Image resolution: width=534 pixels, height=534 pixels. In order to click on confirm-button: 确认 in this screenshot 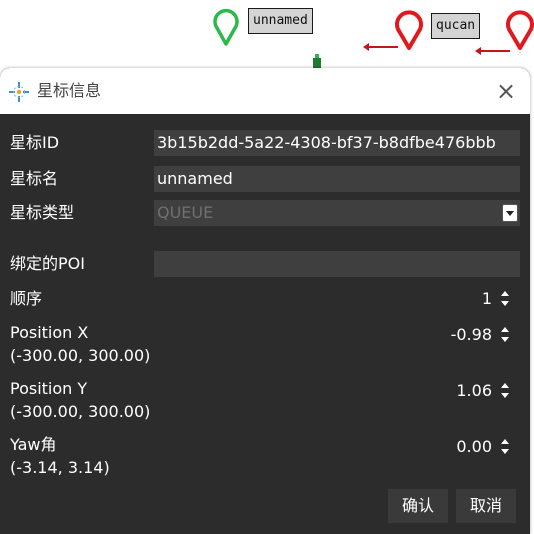, I will do `click(418, 506)`.